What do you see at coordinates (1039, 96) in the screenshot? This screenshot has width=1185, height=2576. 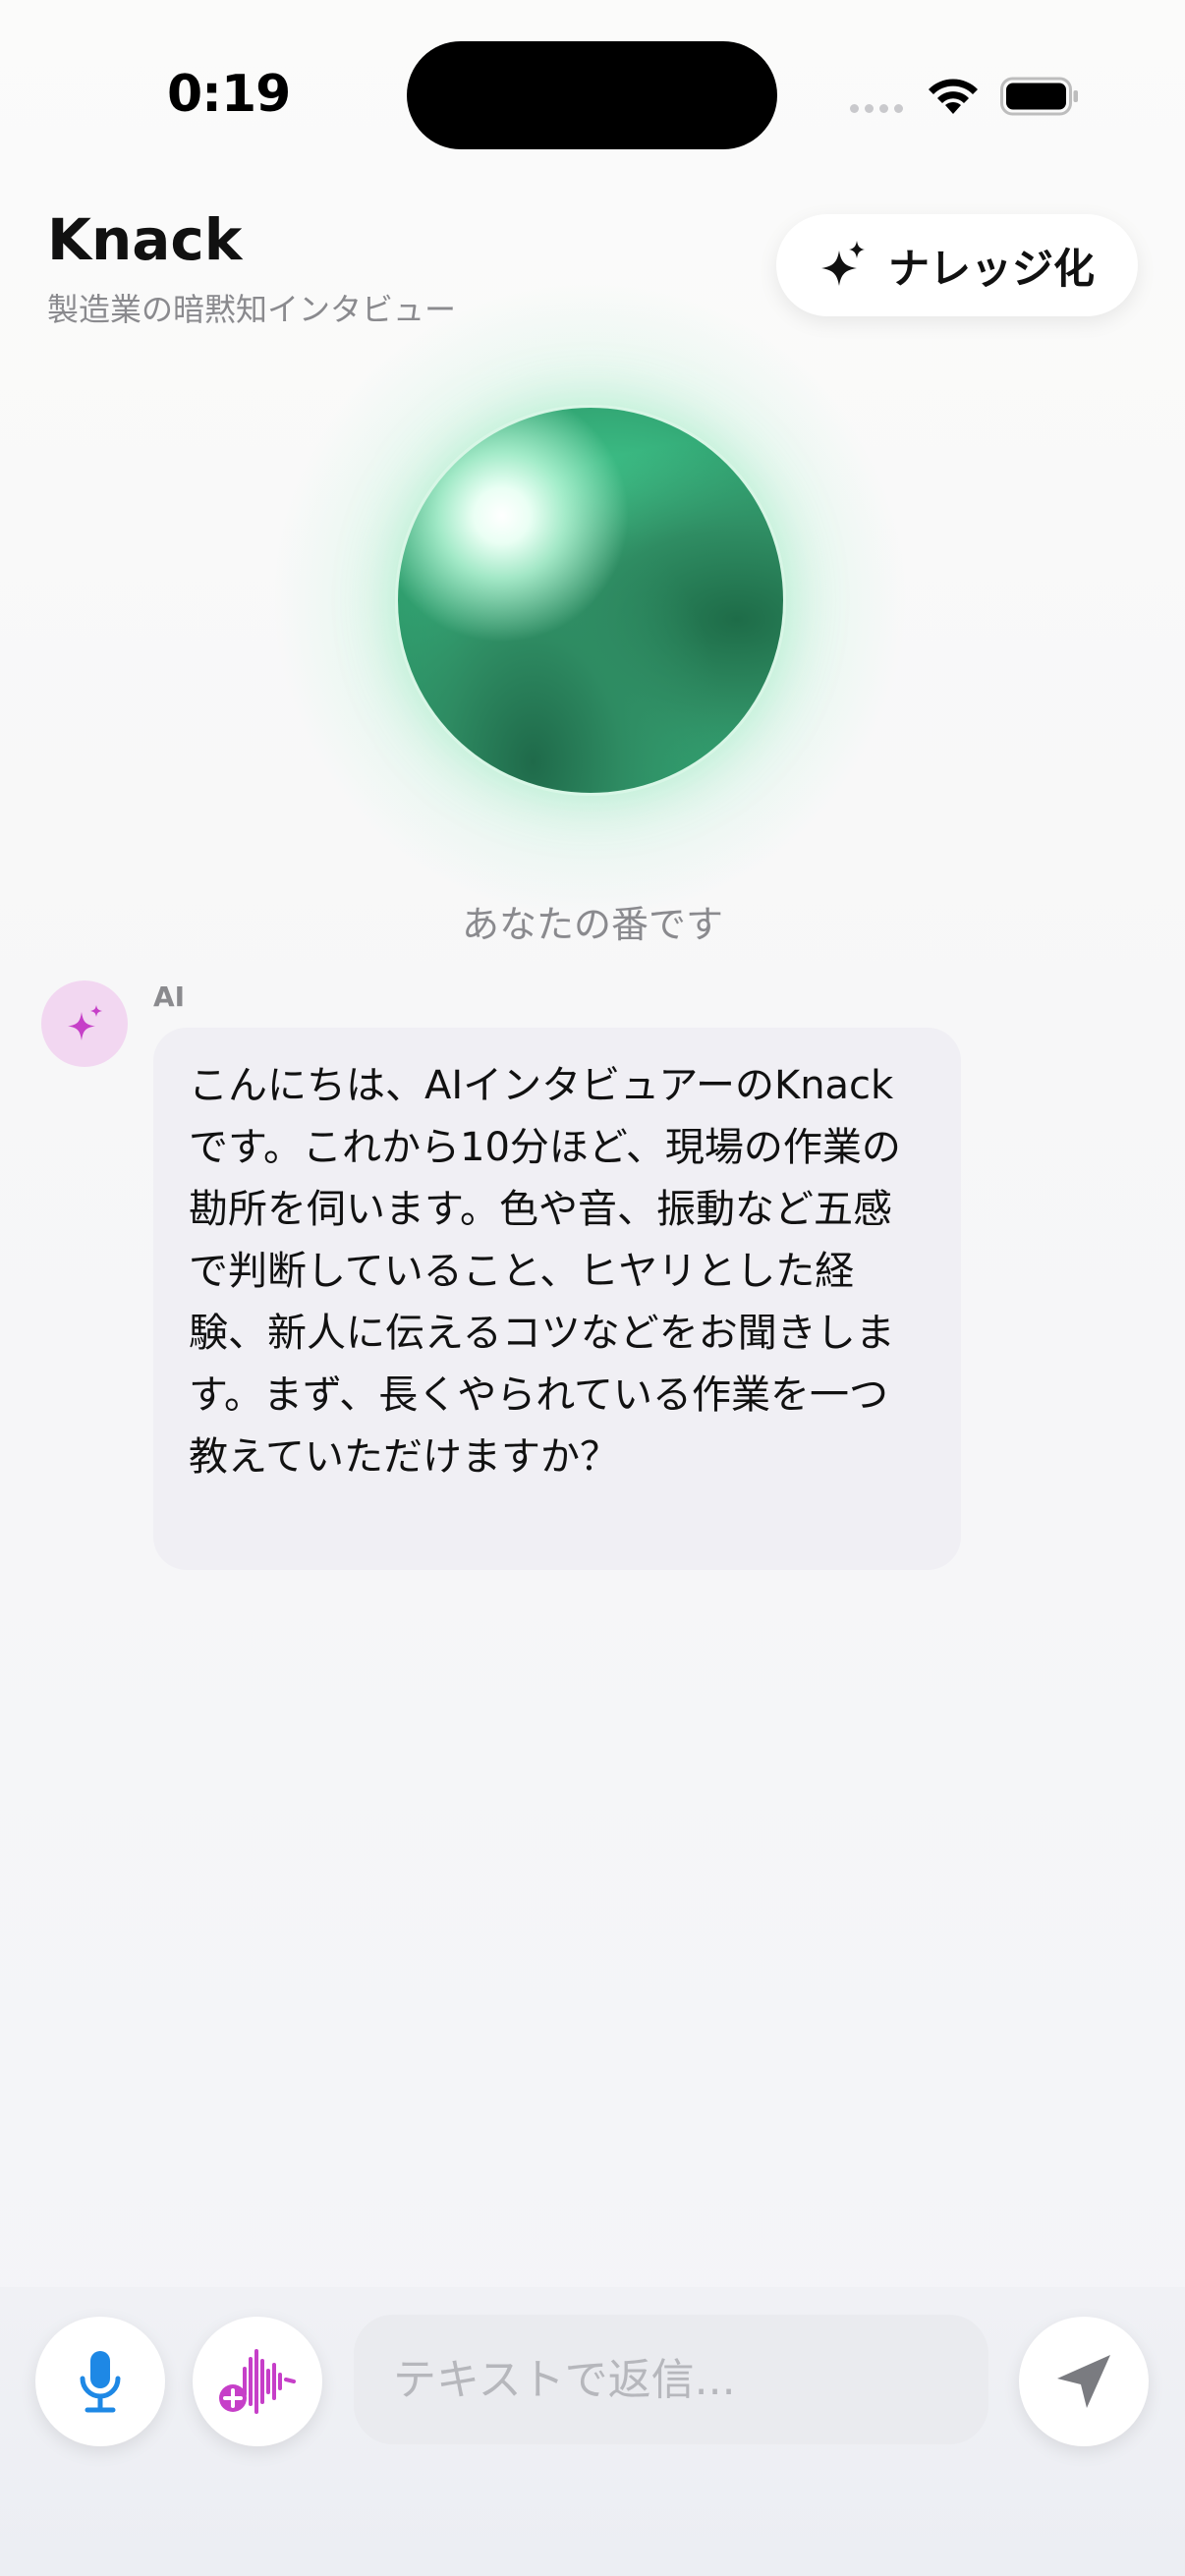 I see `battery-icon` at bounding box center [1039, 96].